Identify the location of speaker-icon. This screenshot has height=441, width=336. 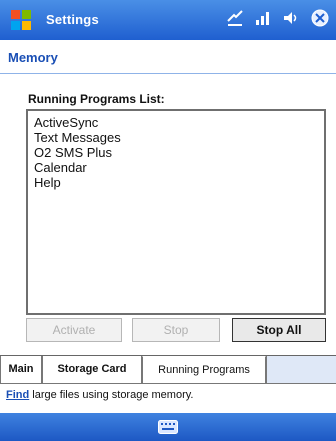
(291, 20).